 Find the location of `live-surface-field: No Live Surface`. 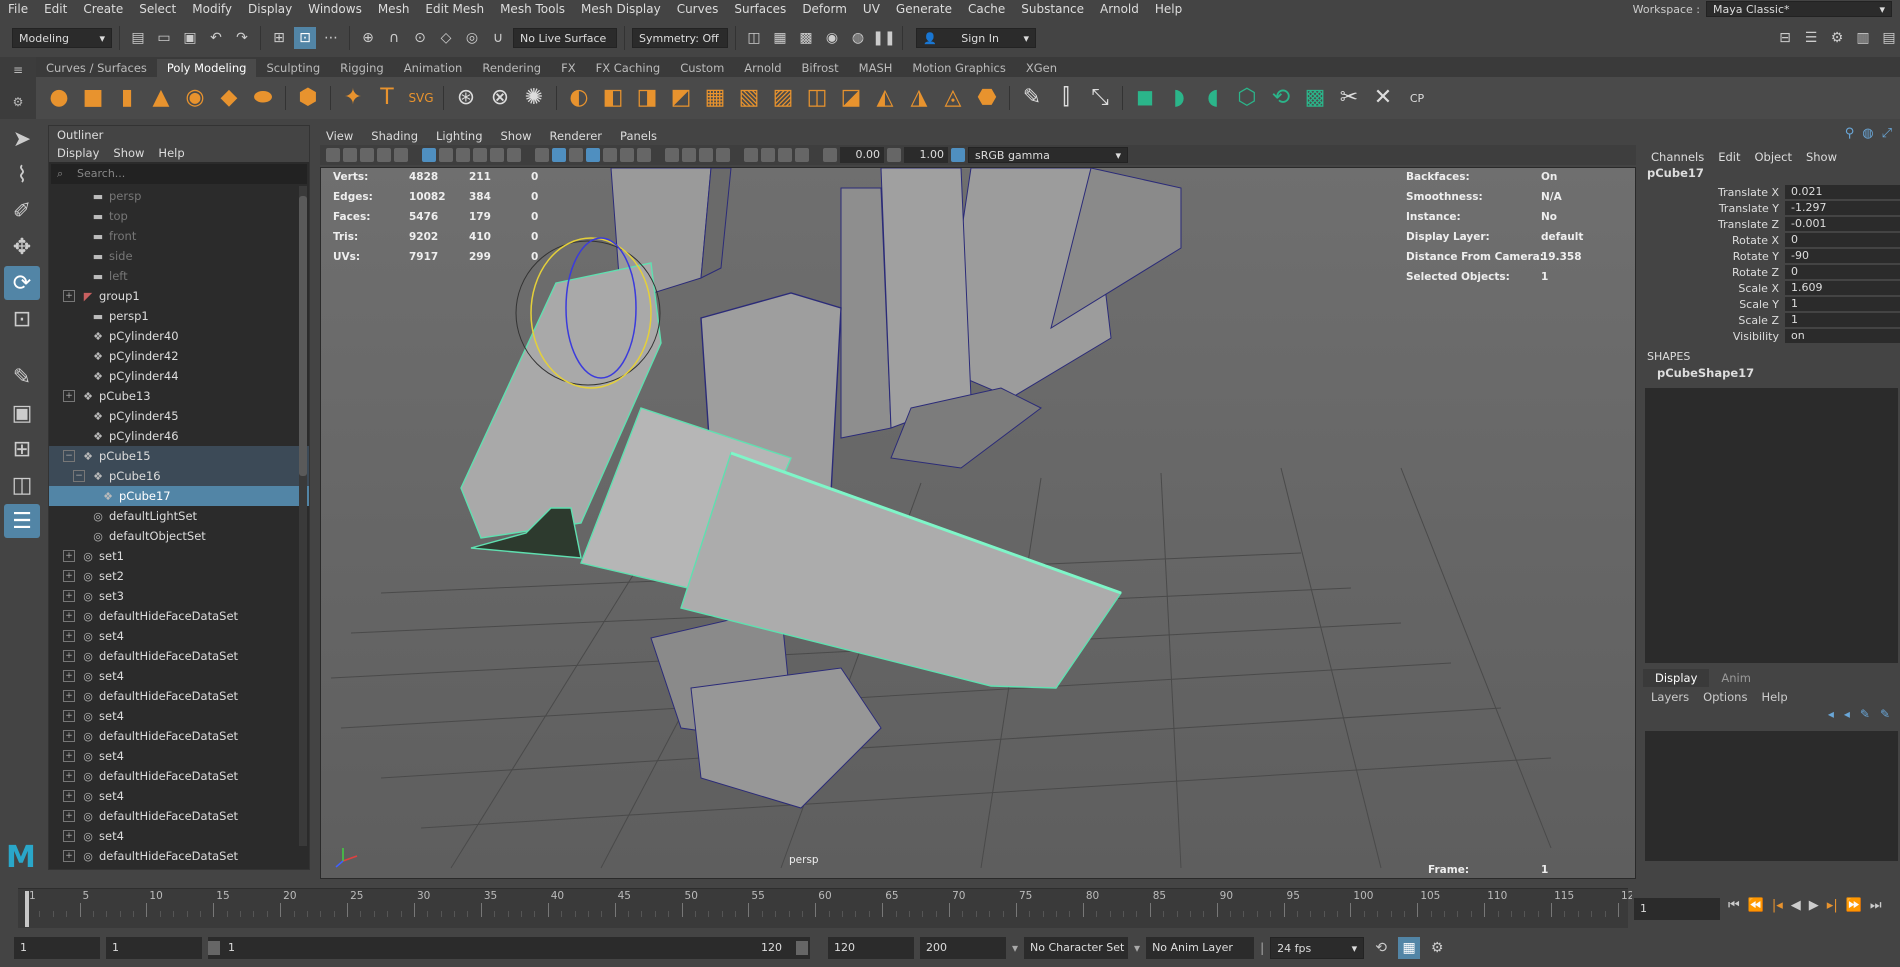

live-surface-field: No Live Surface is located at coordinates (565, 38).